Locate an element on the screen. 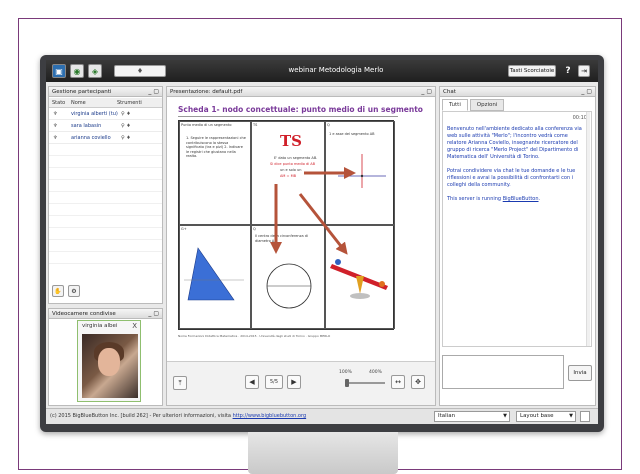 The image size is (640, 474). participant-name: sara labasin is located at coordinates (86, 126).